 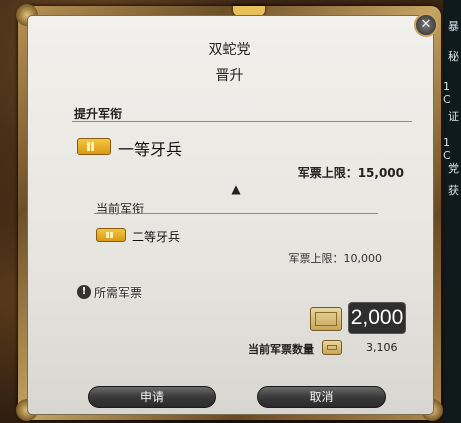 I want to click on close-icon: ✕, so click(x=426, y=25).